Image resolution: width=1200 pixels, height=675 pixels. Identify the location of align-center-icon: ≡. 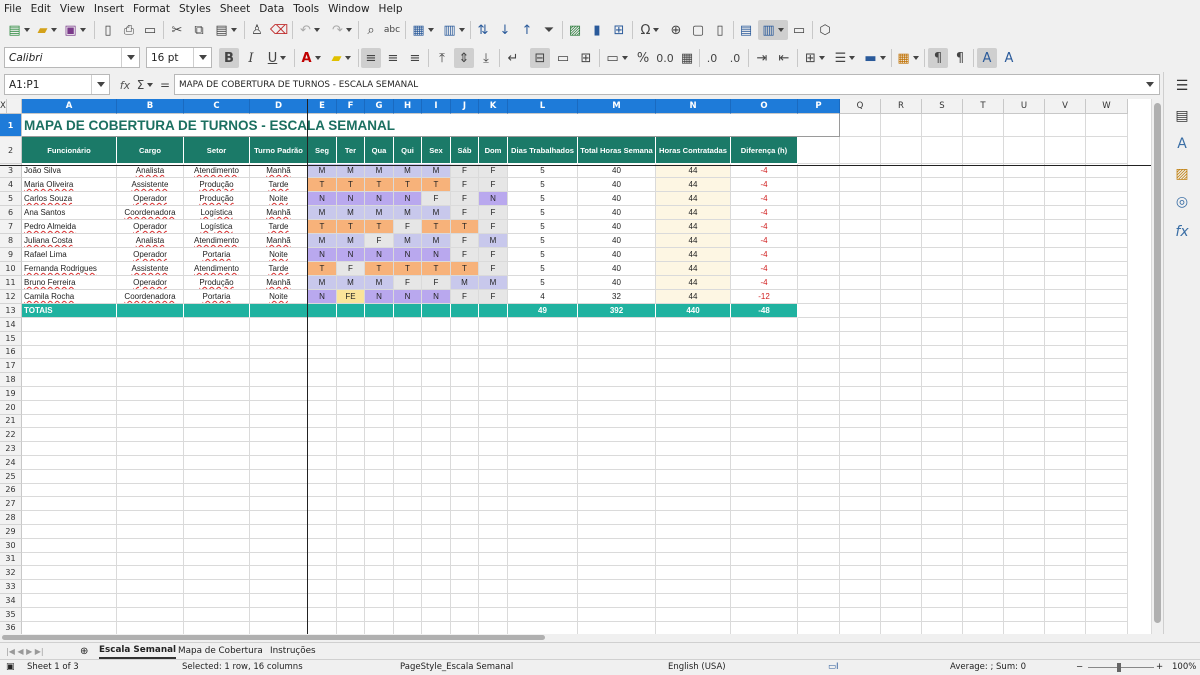
(393, 58).